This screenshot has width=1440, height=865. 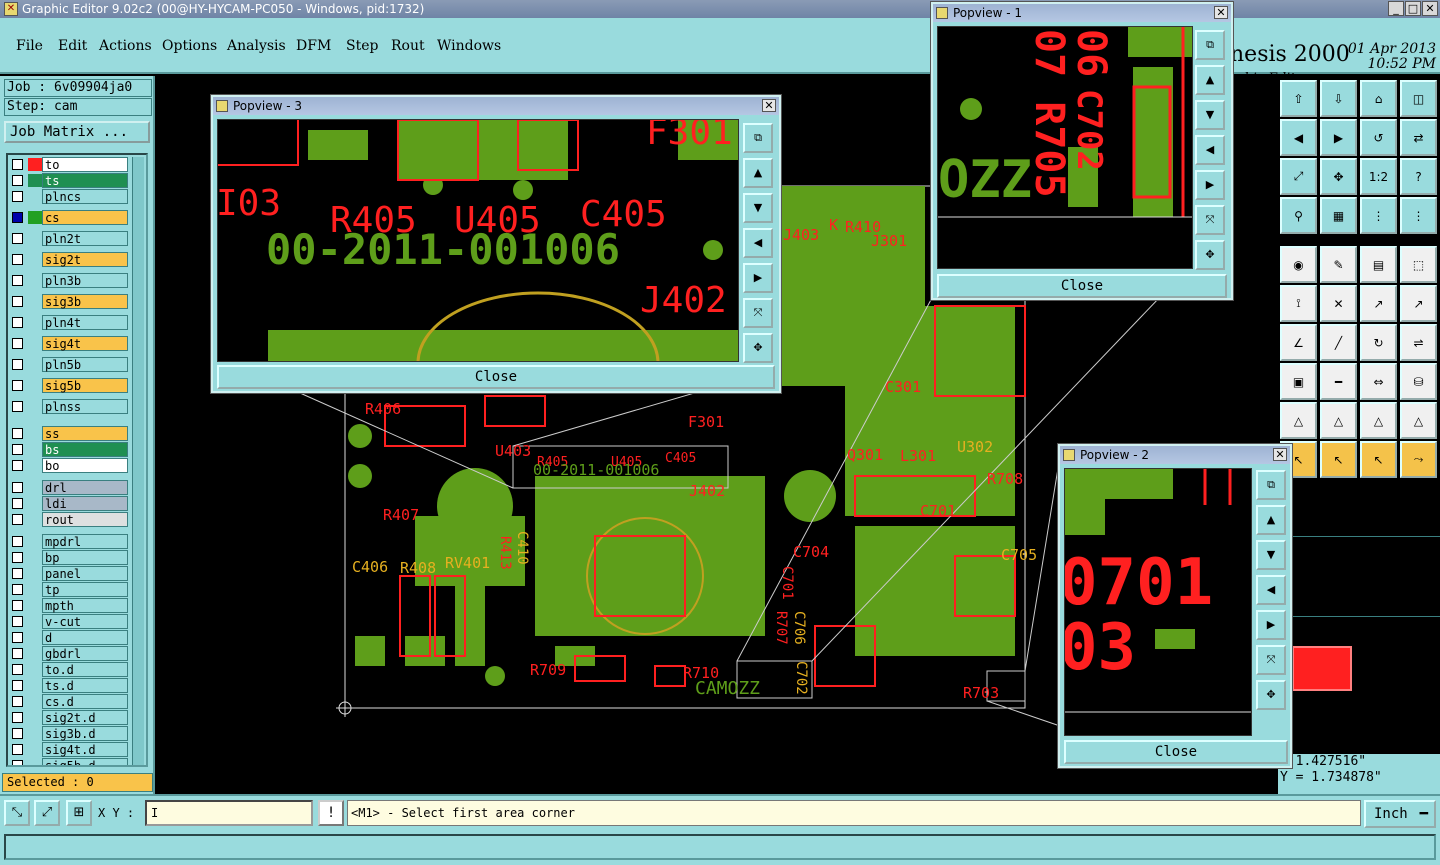 I want to click on layer-name: pln4t, so click(x=85, y=322).